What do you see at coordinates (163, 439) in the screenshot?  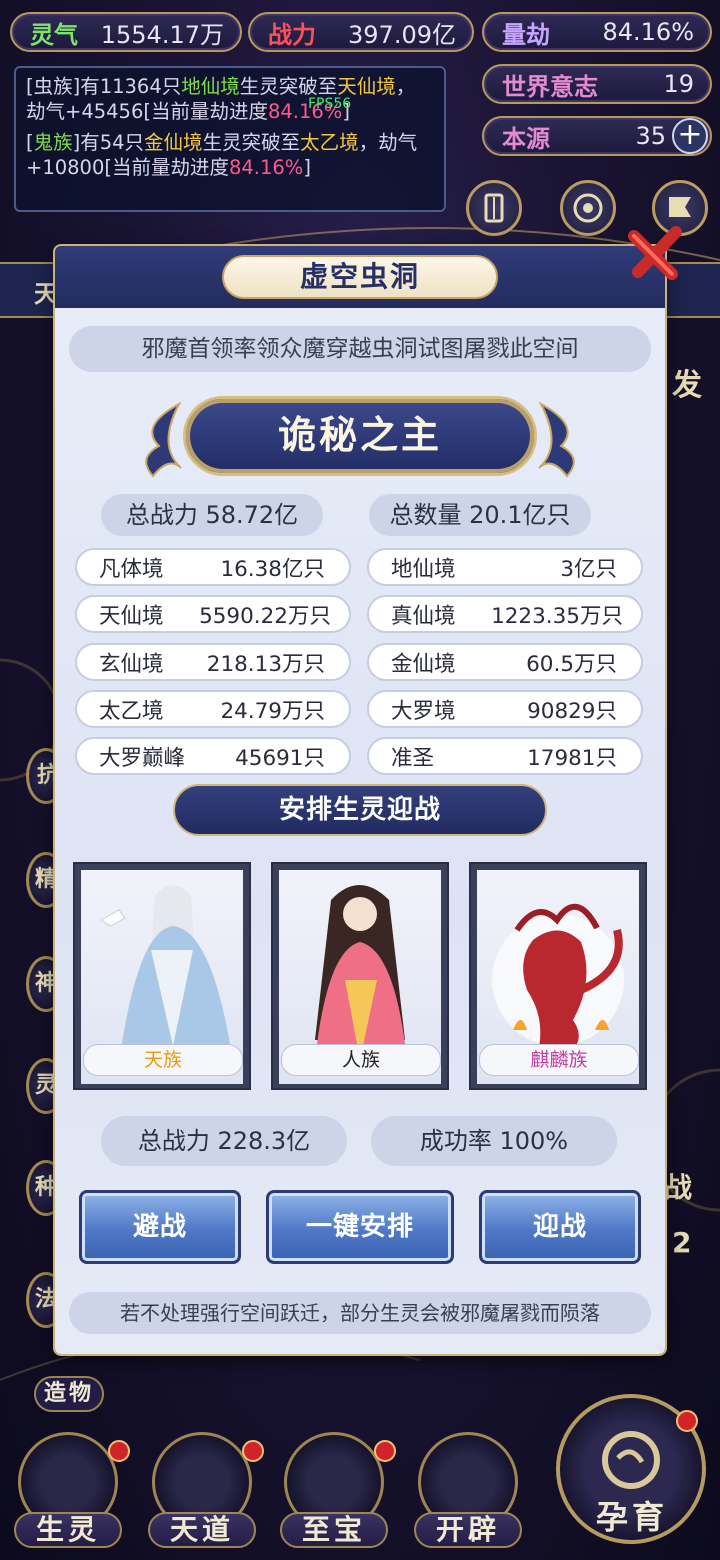 I see `left-wing-ornament` at bounding box center [163, 439].